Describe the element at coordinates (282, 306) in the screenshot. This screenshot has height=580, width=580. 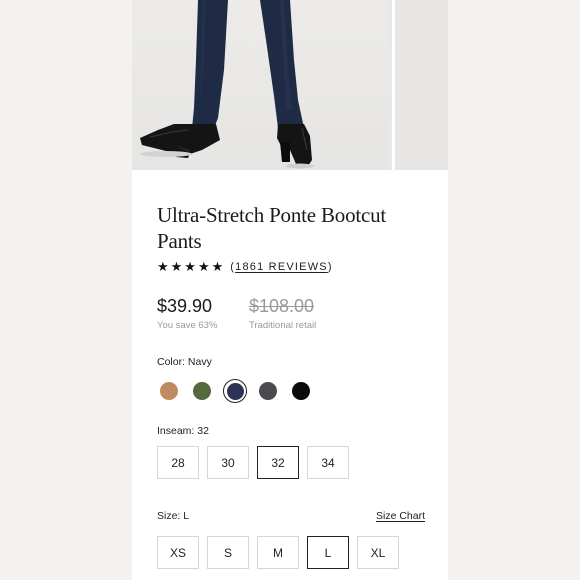
I see `original-price: $108.00` at that location.